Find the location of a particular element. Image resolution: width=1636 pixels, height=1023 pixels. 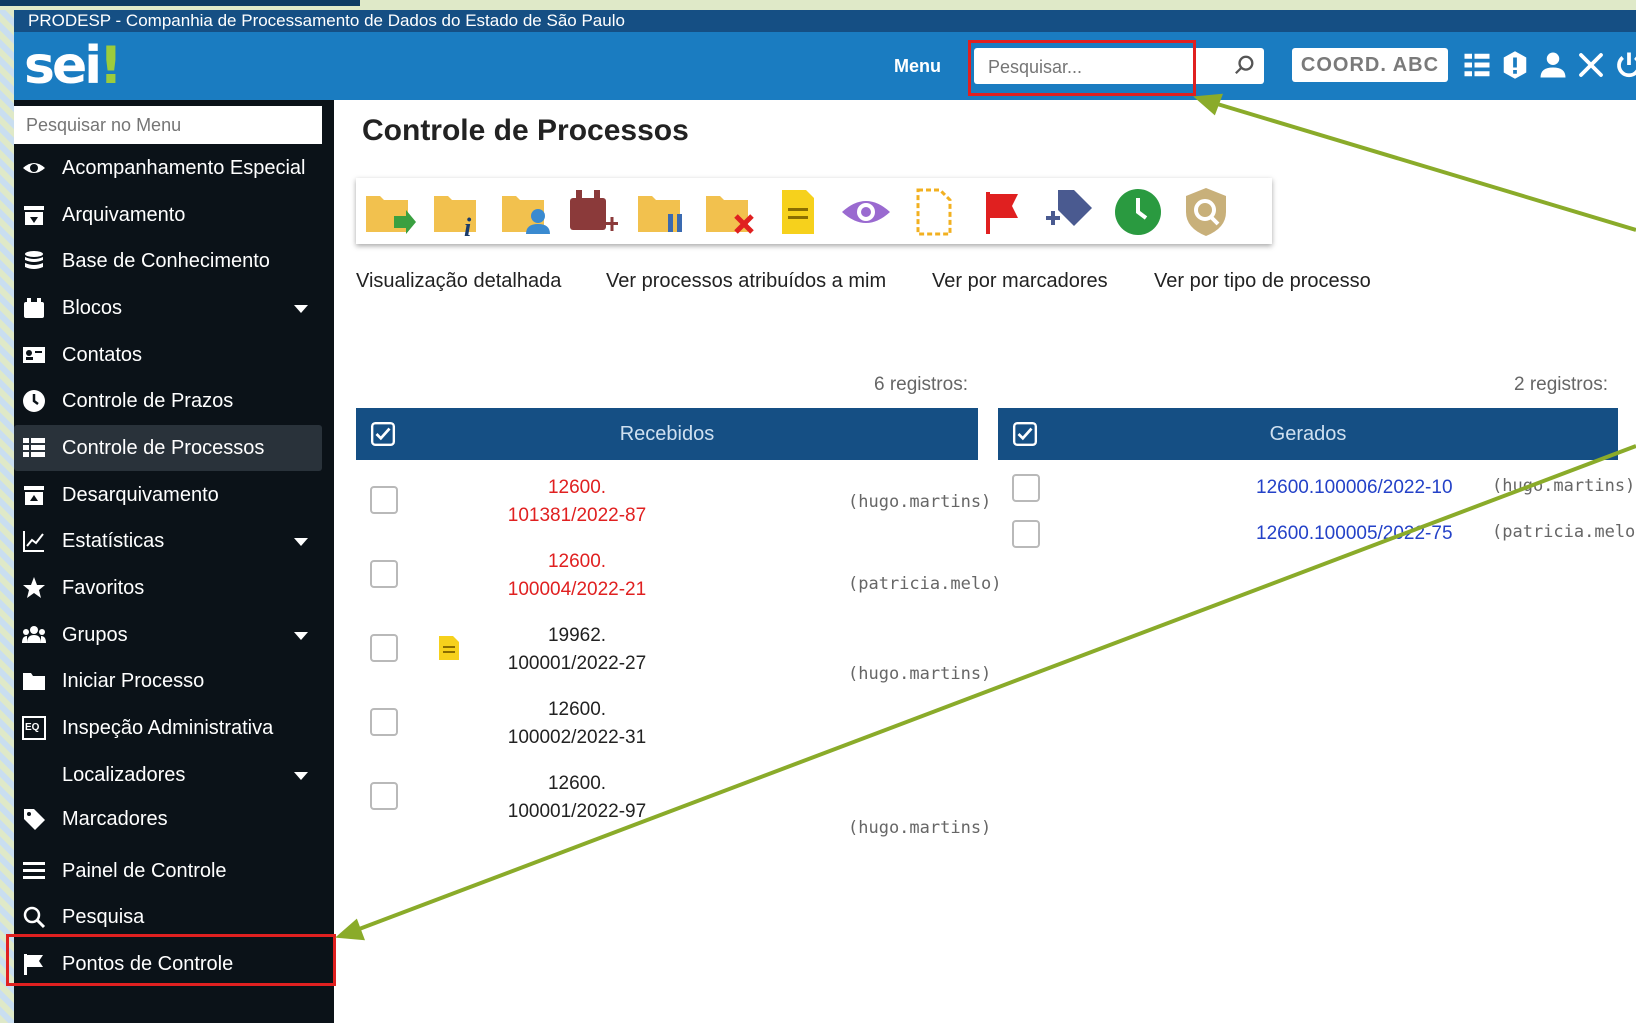

star-icon is located at coordinates (34, 587).